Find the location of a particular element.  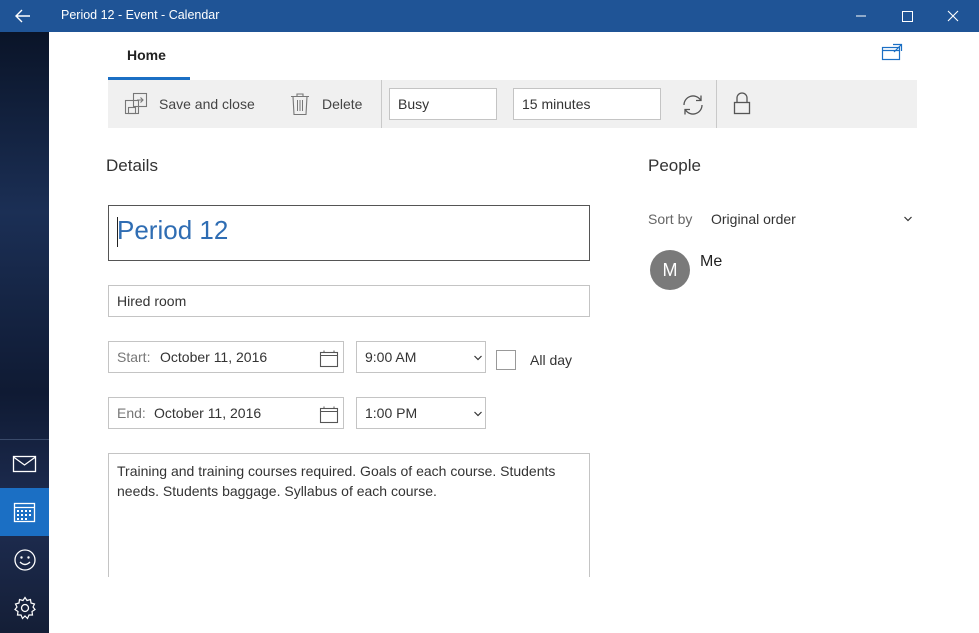

tab-home-label: Home is located at coordinates (146, 55).